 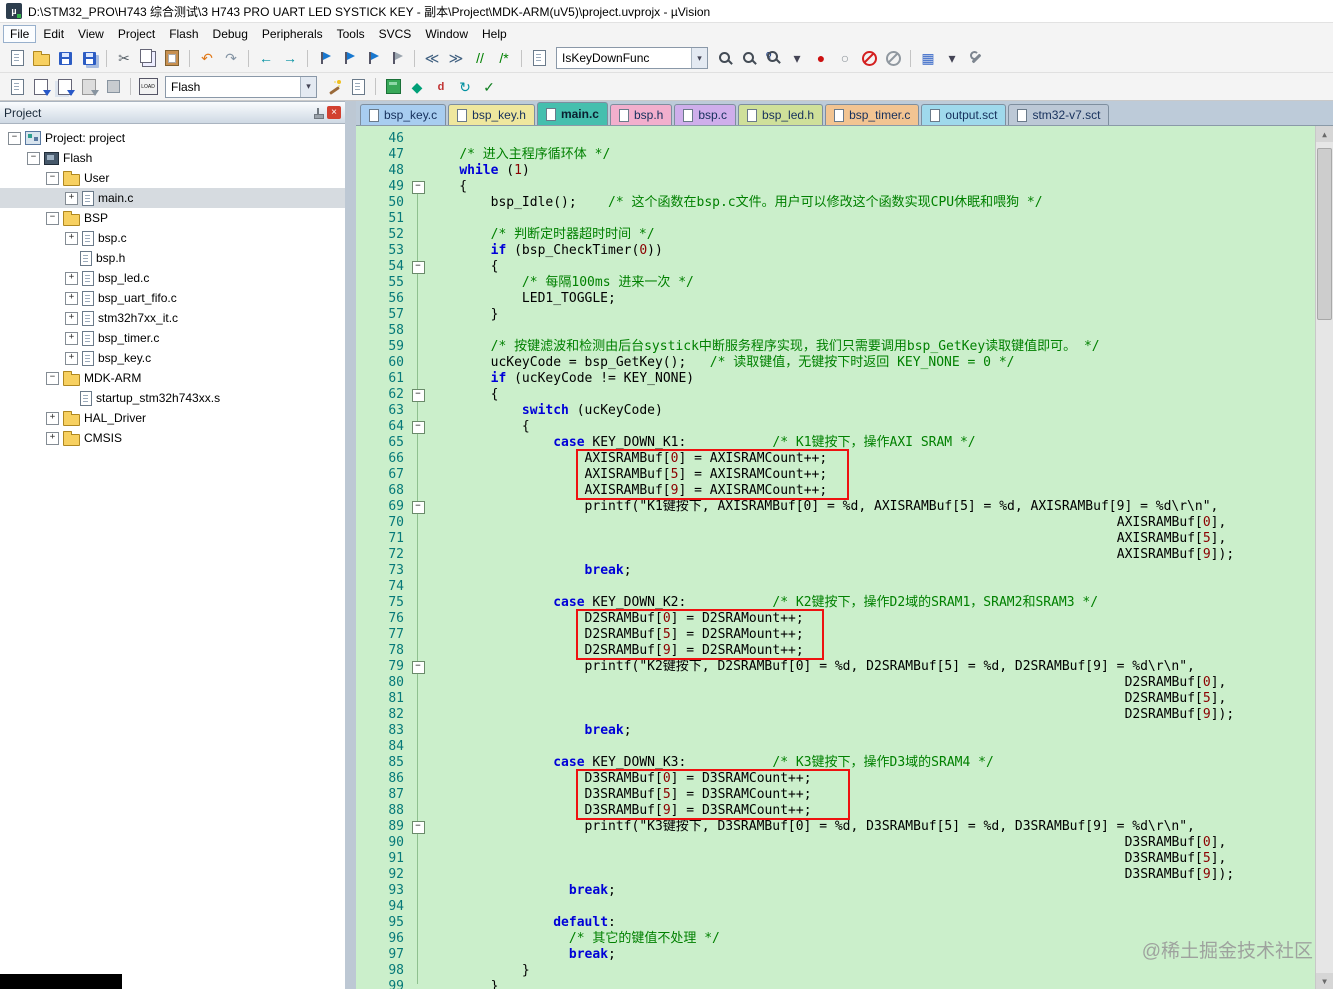 What do you see at coordinates (172, 398) in the screenshot?
I see `tree-item-startup-stm32h743xx-s: startup_stm32h743xx.s` at bounding box center [172, 398].